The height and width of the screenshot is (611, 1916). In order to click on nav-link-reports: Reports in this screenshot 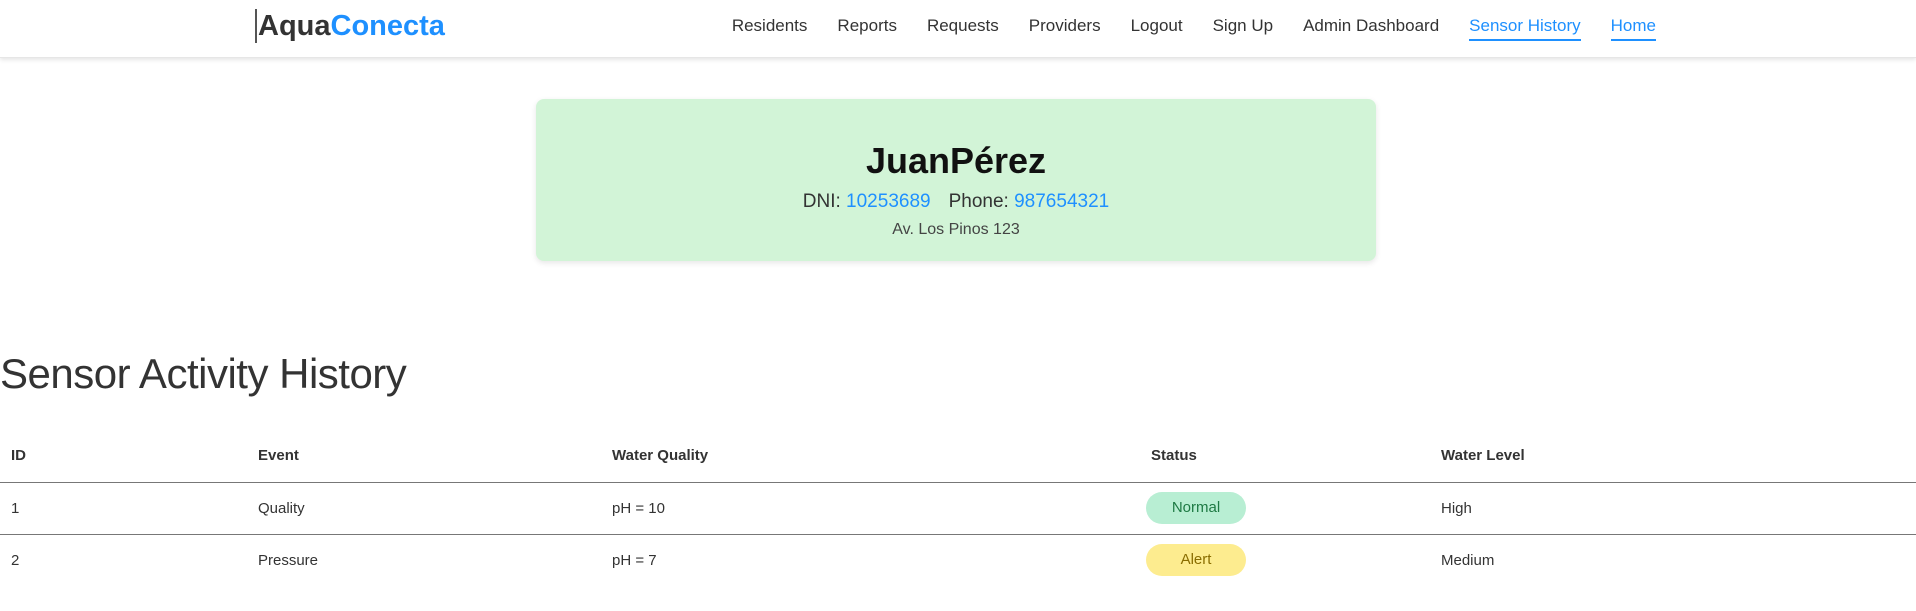, I will do `click(867, 28)`.